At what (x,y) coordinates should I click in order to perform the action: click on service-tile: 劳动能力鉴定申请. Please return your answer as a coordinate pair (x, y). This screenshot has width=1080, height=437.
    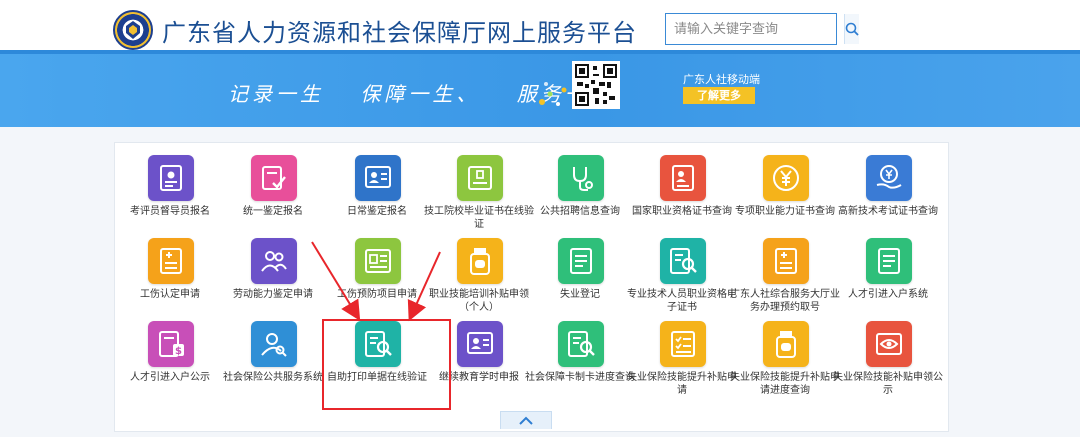
    Looking at the image, I should click on (273, 281).